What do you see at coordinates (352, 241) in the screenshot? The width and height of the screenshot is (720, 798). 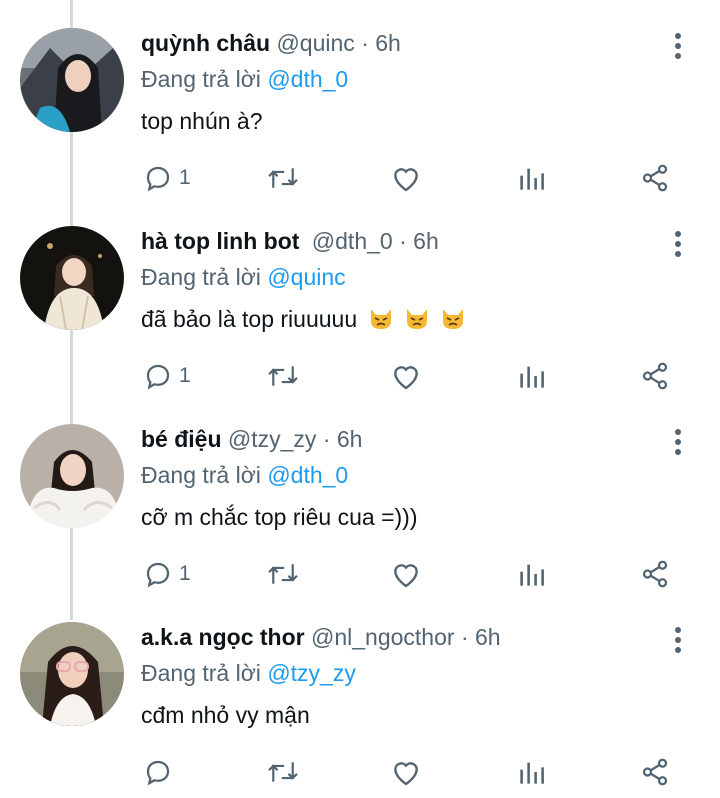 I see `user-handle: @dth_0` at bounding box center [352, 241].